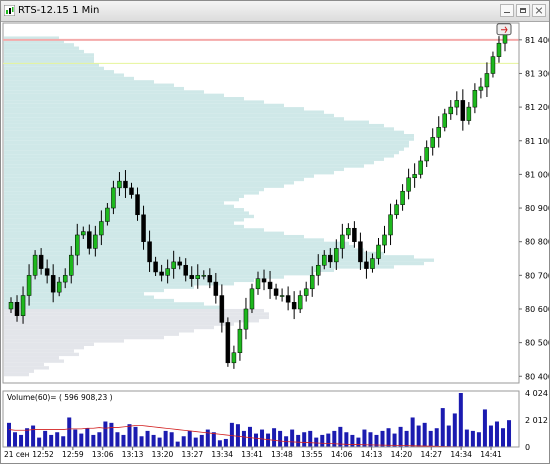 This screenshot has width=550, height=464. Describe the element at coordinates (193, 454) in the screenshot. I see `time-tick-label: 13:27` at that location.